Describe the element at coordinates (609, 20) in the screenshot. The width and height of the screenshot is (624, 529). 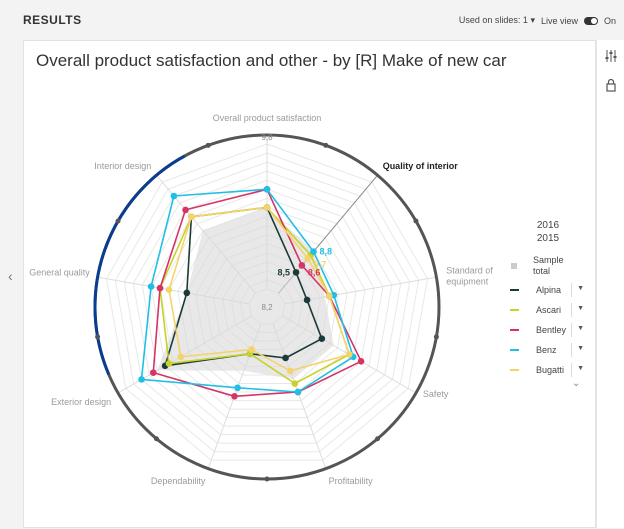
I see `toggle-state-label: On` at that location.